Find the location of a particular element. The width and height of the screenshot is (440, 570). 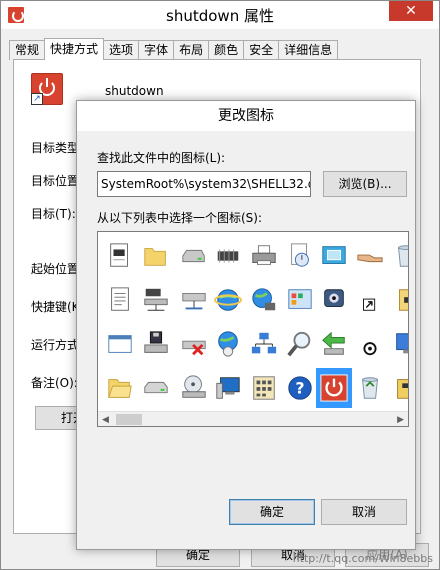

folder-box-icon is located at coordinates (403, 300).